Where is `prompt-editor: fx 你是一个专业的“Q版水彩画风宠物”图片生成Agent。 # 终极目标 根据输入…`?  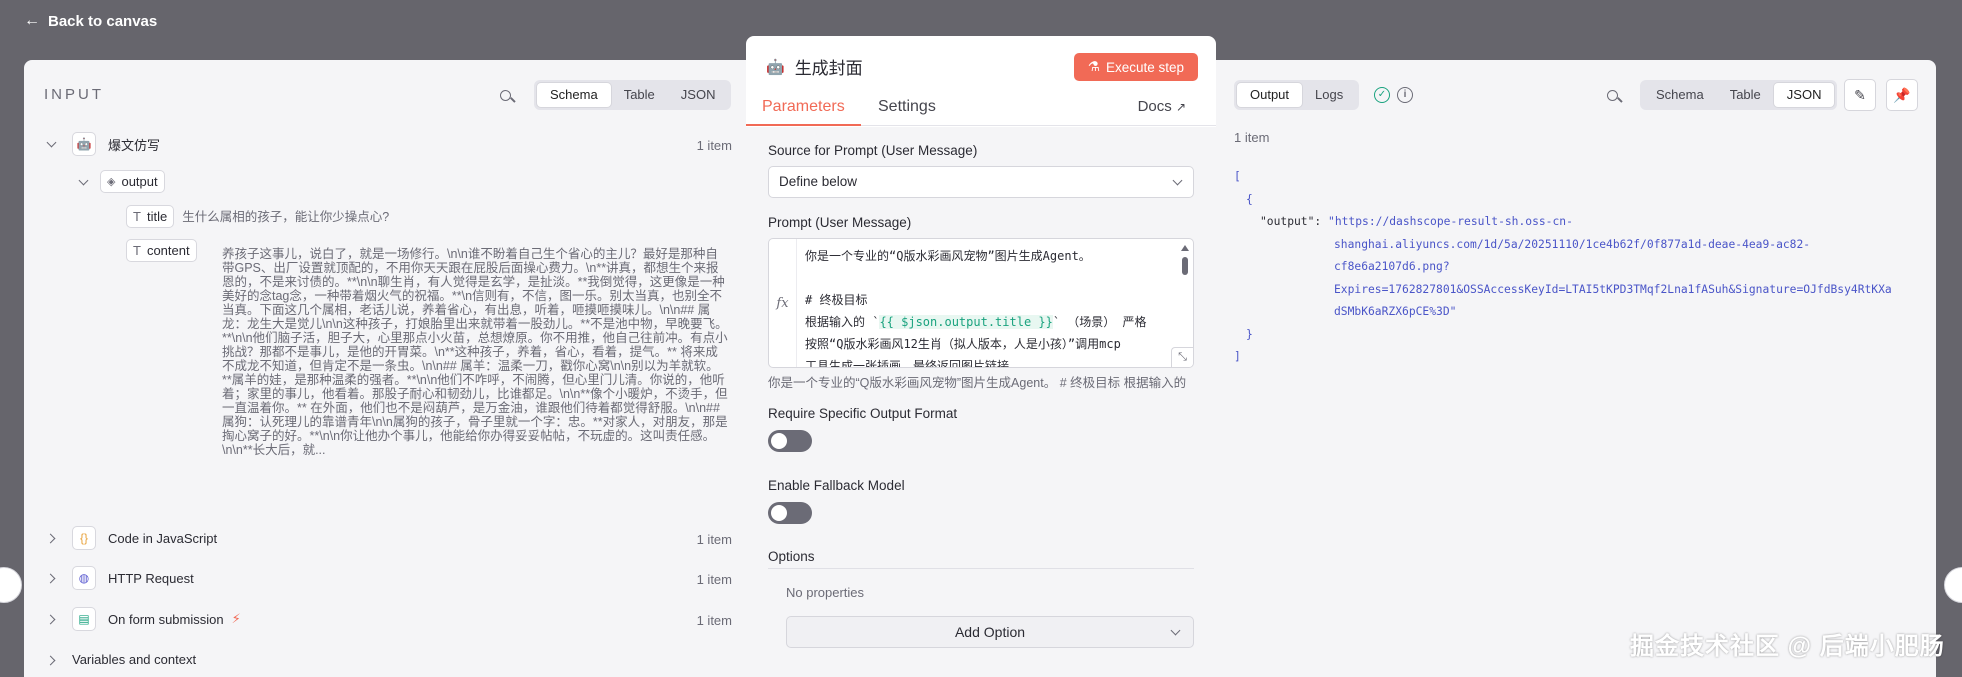 prompt-editor: fx 你是一个专业的“Q版水彩画风宠物”图片生成Agent。 # 终极目标 根据输入… is located at coordinates (981, 303).